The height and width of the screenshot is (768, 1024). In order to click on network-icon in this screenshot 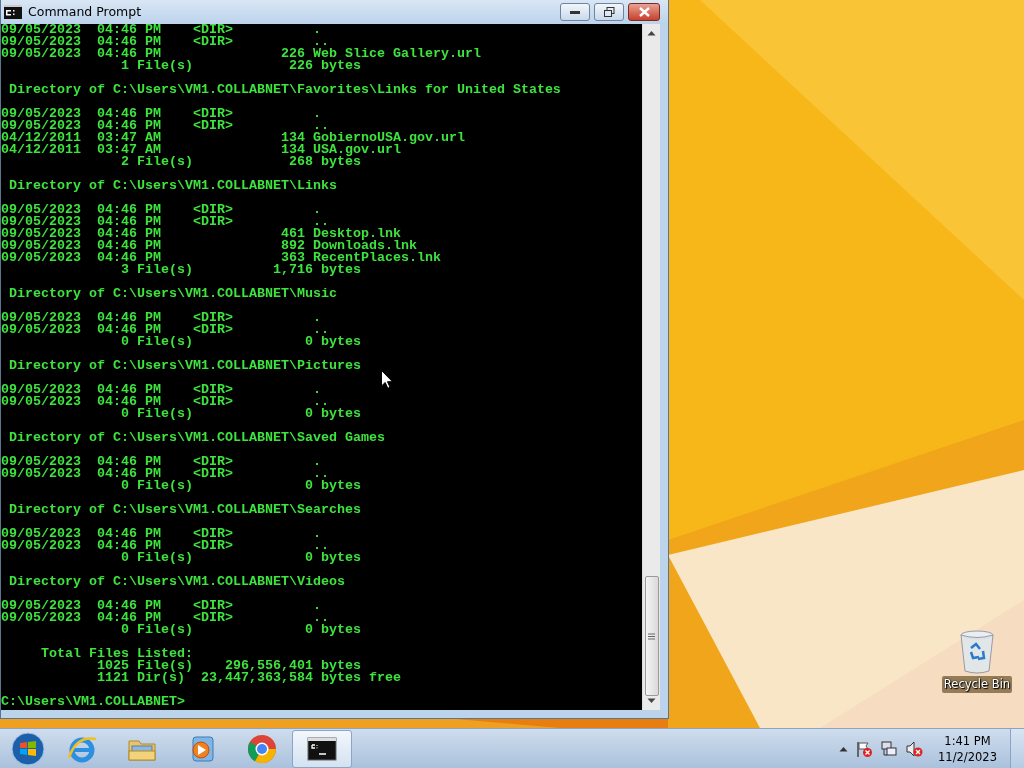, I will do `click(889, 748)`.